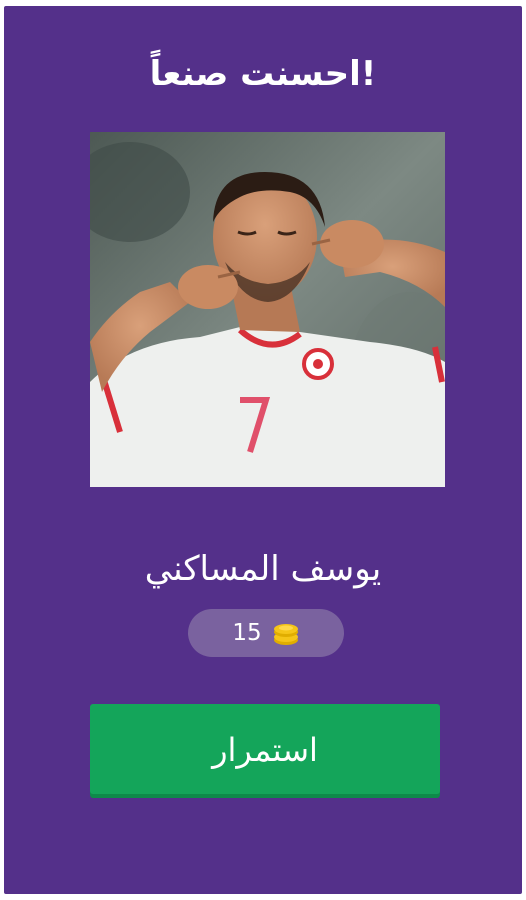 This screenshot has width=526, height=900. What do you see at coordinates (265, 749) in the screenshot?
I see `continue-button: استمرار` at bounding box center [265, 749].